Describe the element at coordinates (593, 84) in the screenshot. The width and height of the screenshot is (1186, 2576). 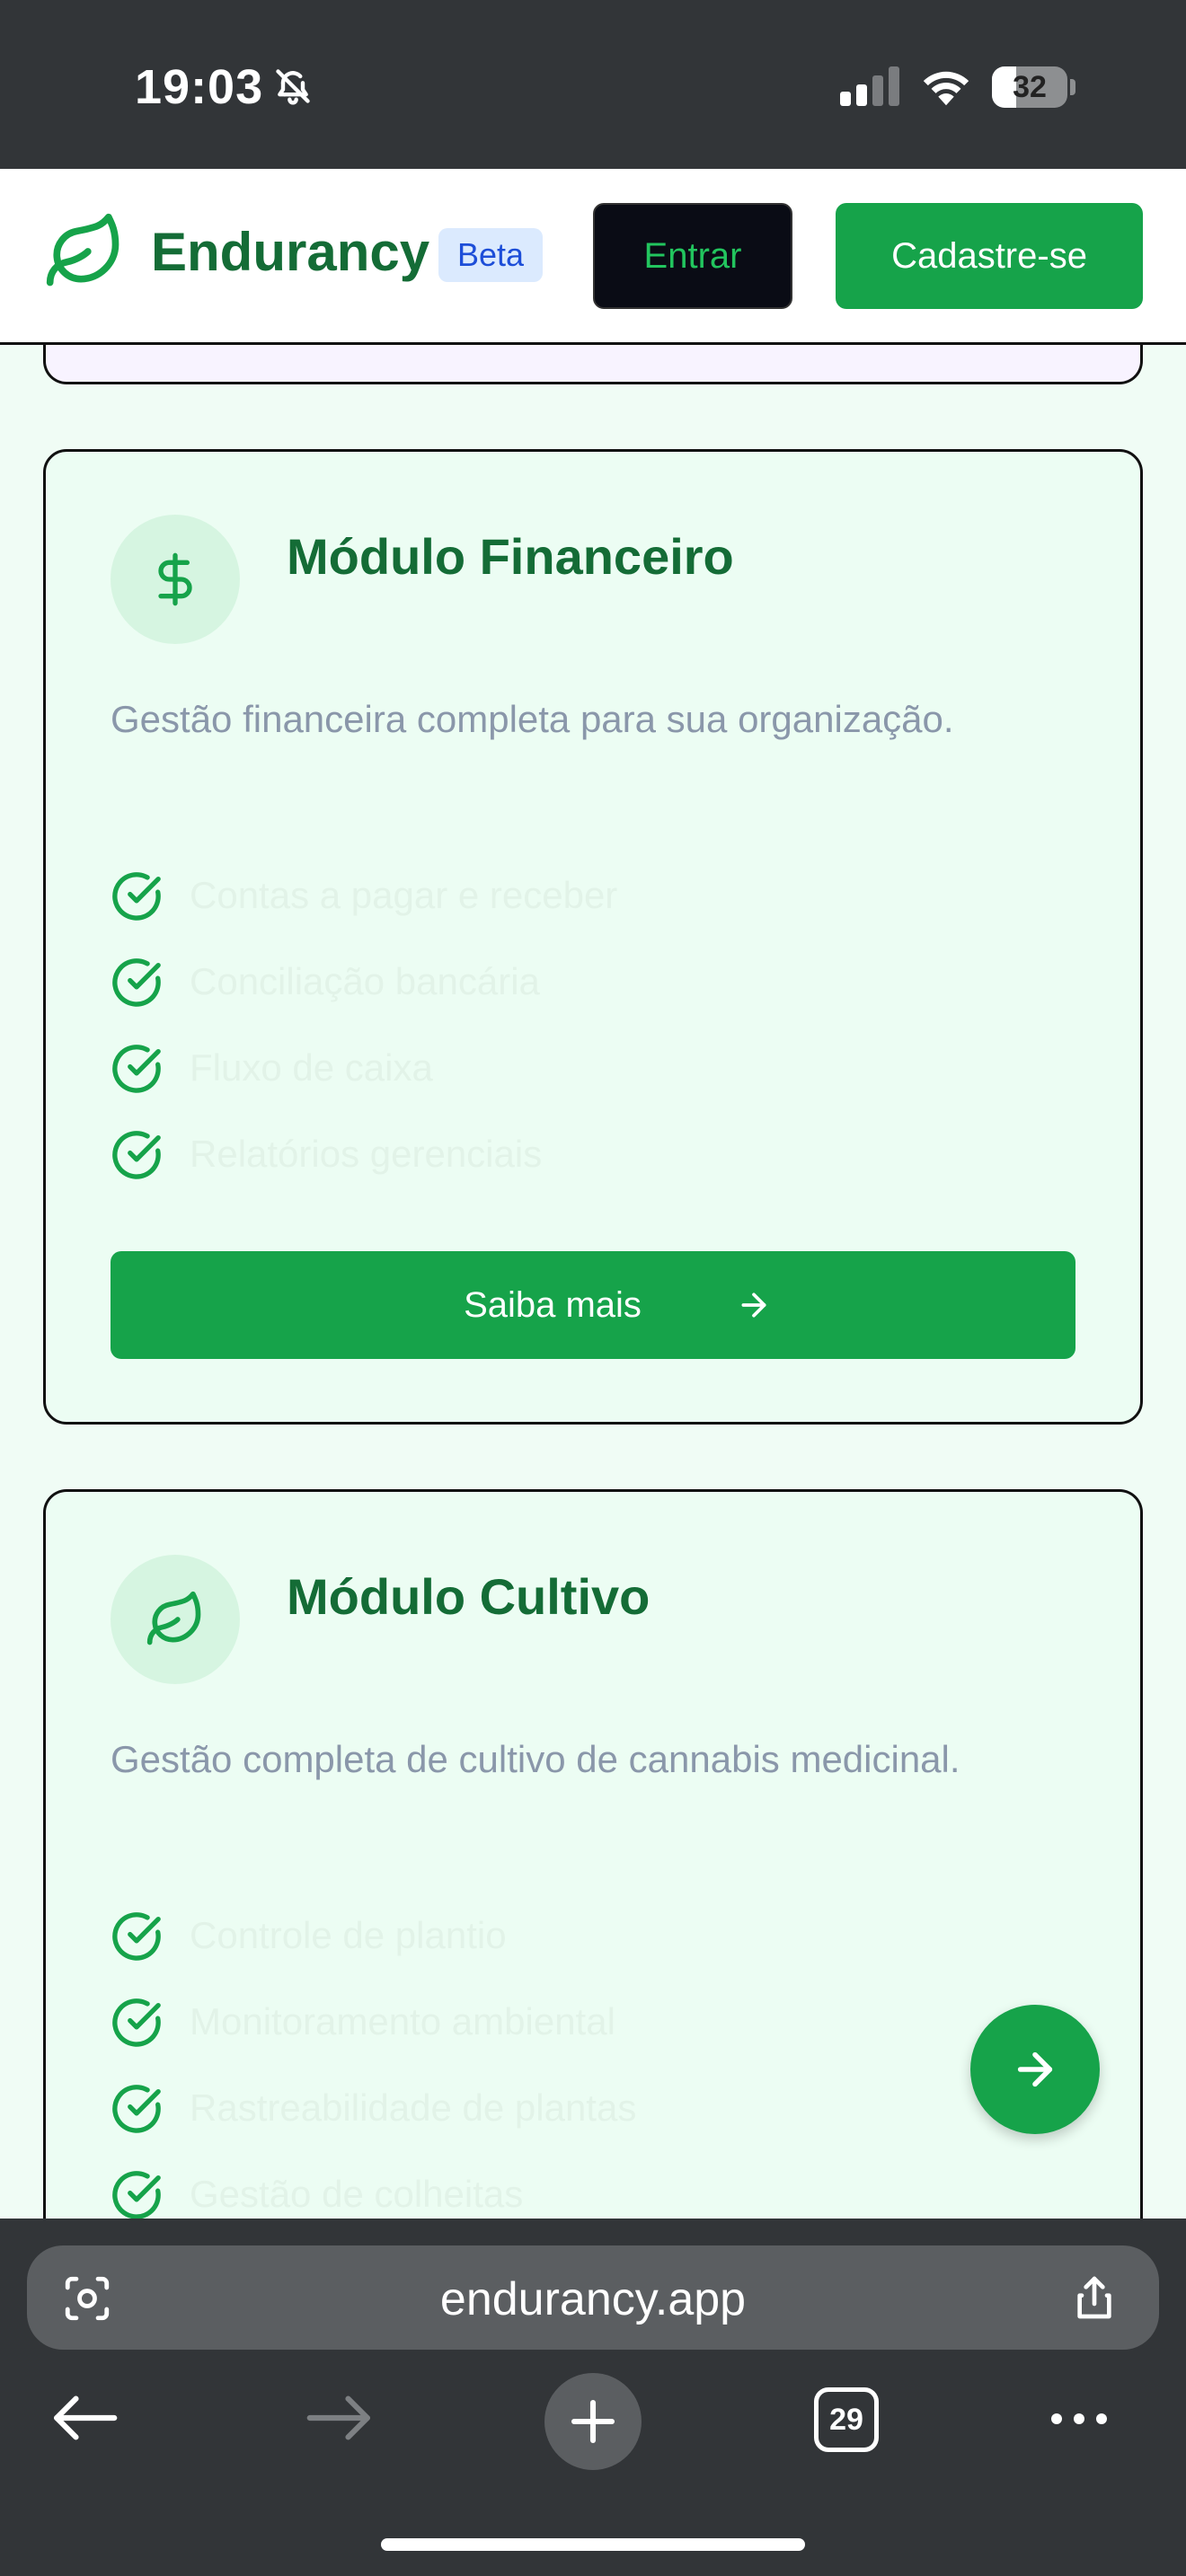
I see `status-bar: 19:03 32` at that location.